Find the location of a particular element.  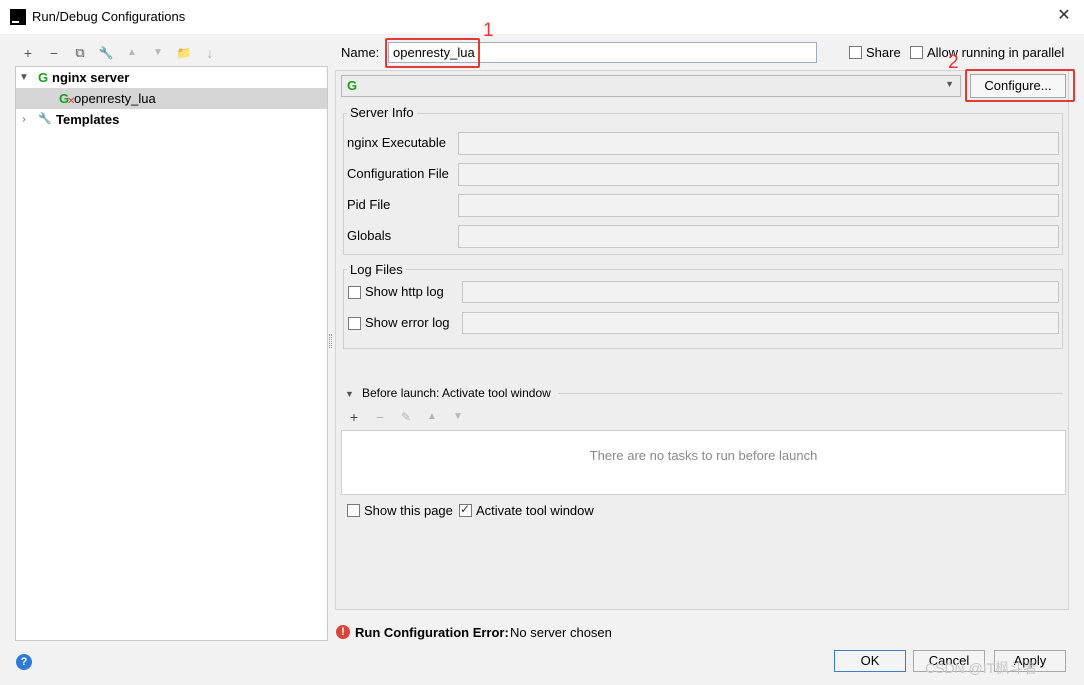

error-message: No server chosen is located at coordinates (561, 632).